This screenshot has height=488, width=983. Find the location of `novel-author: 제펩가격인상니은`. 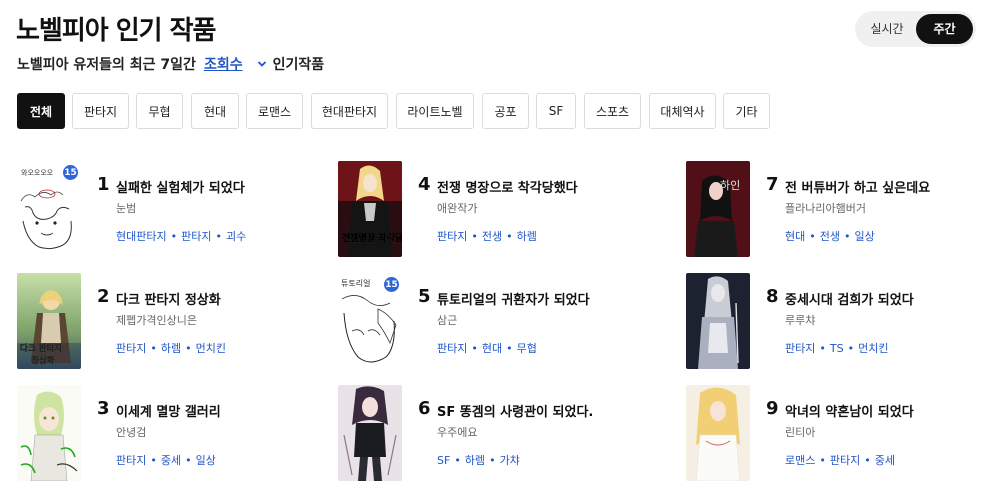

novel-author: 제펩가격인상니은 is located at coordinates (156, 320).